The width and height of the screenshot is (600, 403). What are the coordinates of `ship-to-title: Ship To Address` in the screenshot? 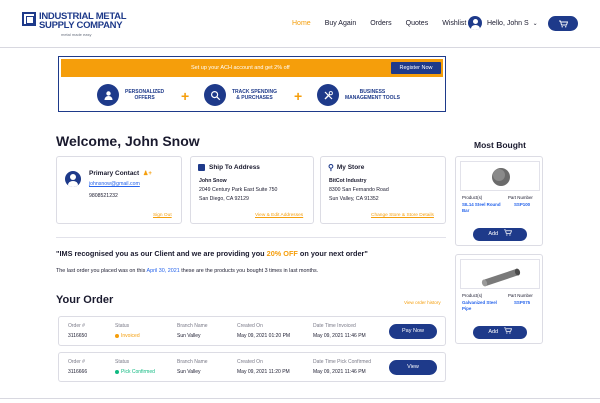 It's located at (234, 167).